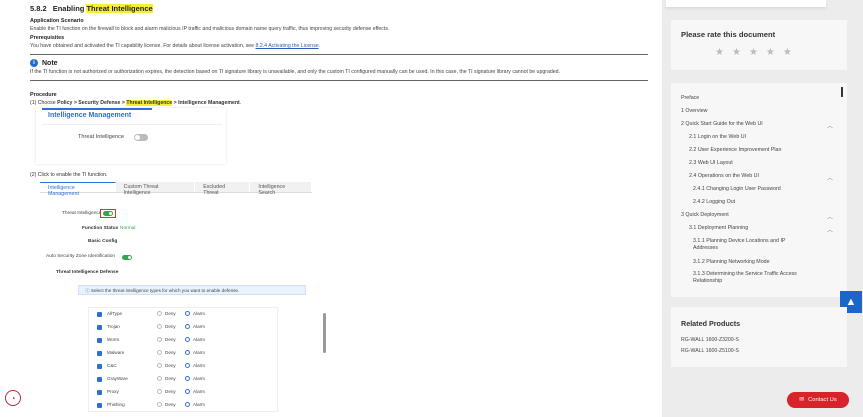  What do you see at coordinates (223, 189) in the screenshot?
I see `tab-excluded-threat: Excluded Threat` at bounding box center [223, 189].